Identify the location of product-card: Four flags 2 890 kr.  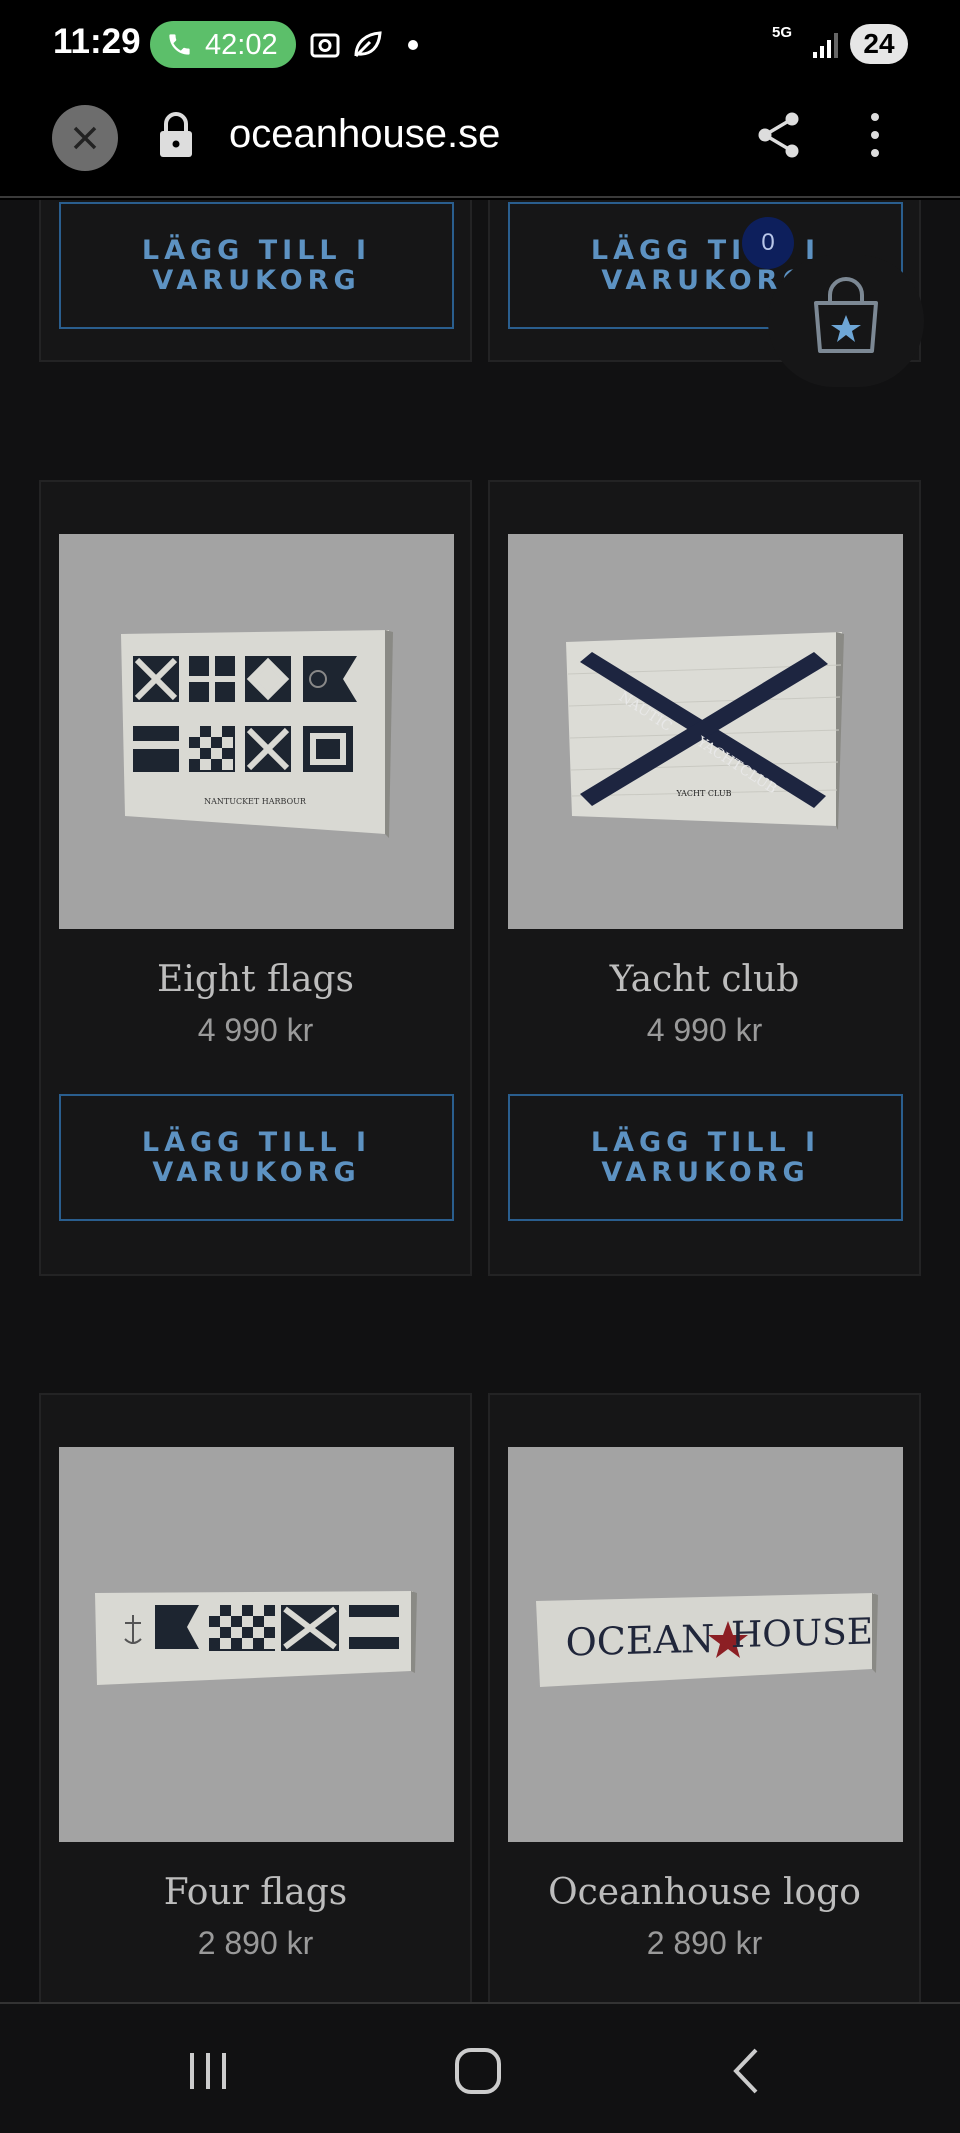
(255, 1697).